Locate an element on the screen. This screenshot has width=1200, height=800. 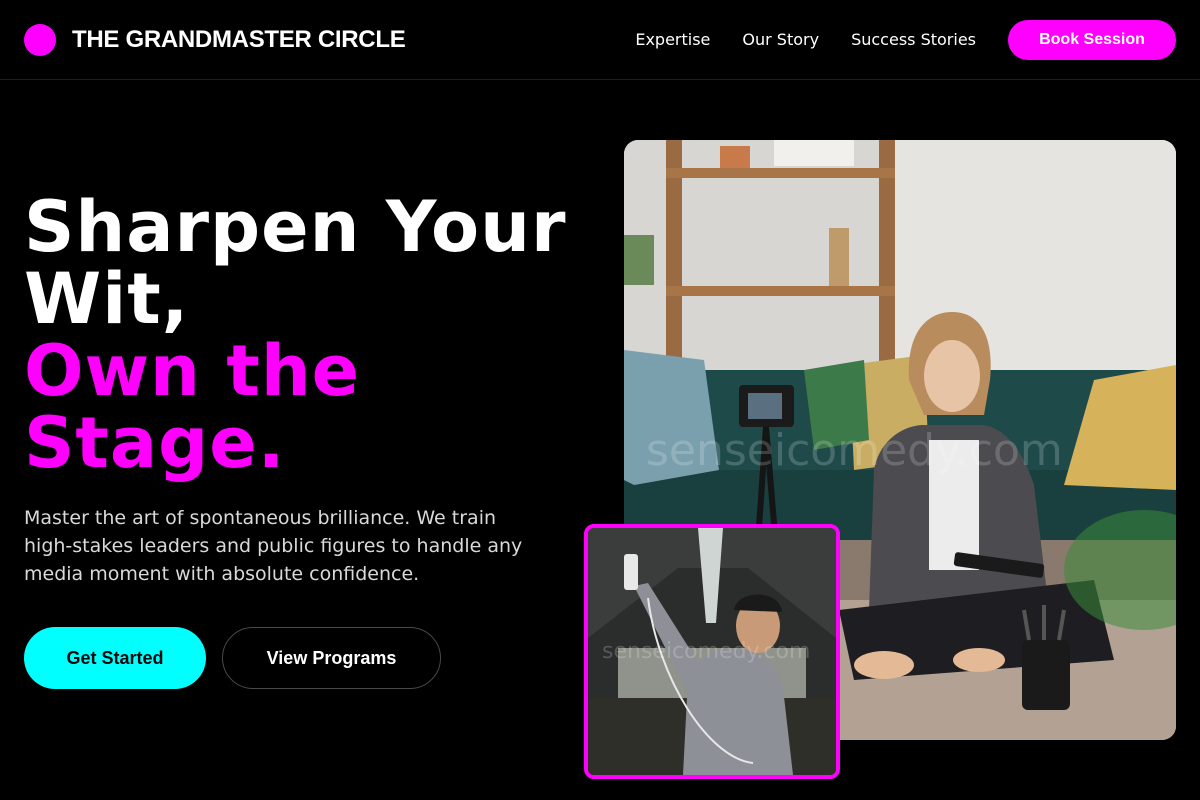
headline-line-2: Wit, is located at coordinates (107, 299).